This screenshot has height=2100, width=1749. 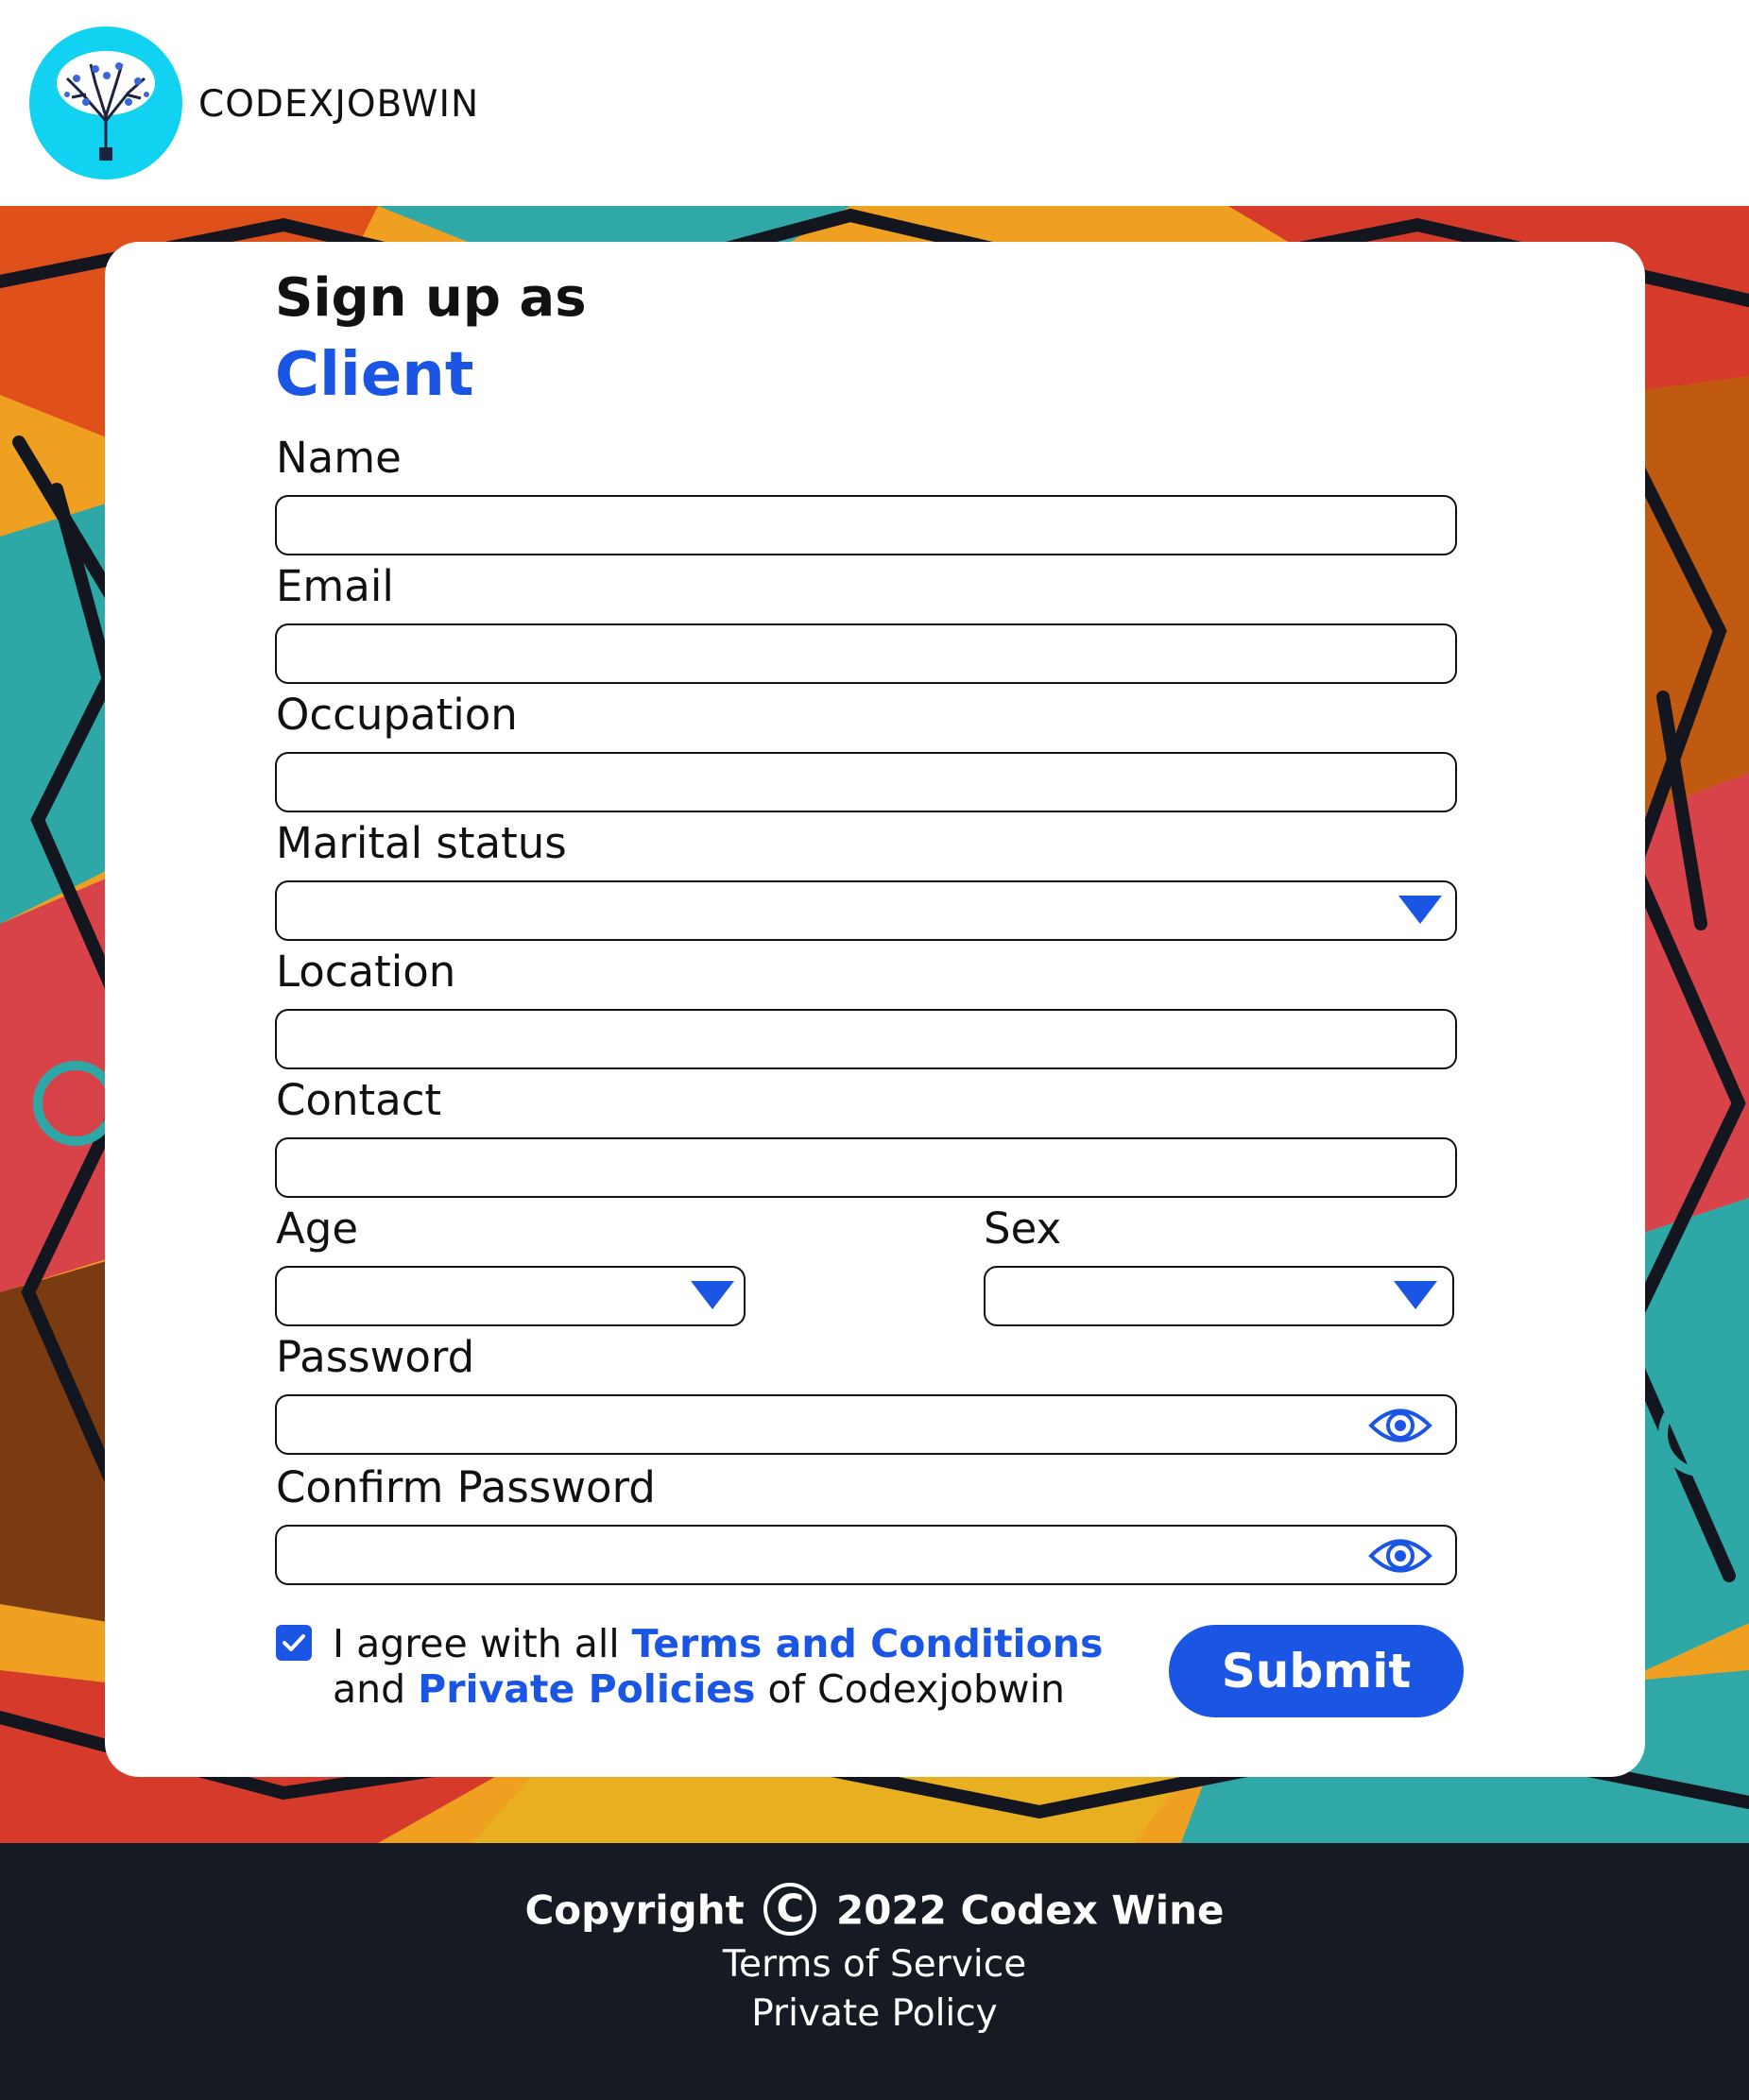 I want to click on brand-name: CODEXJOBWIN, so click(x=338, y=104).